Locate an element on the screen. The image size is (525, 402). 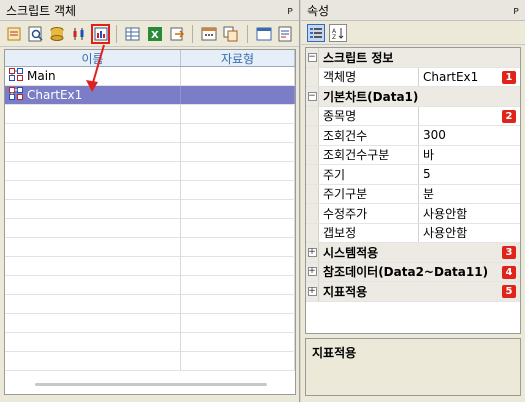
property-description: 지표적용 is located at coordinates (413, 367).